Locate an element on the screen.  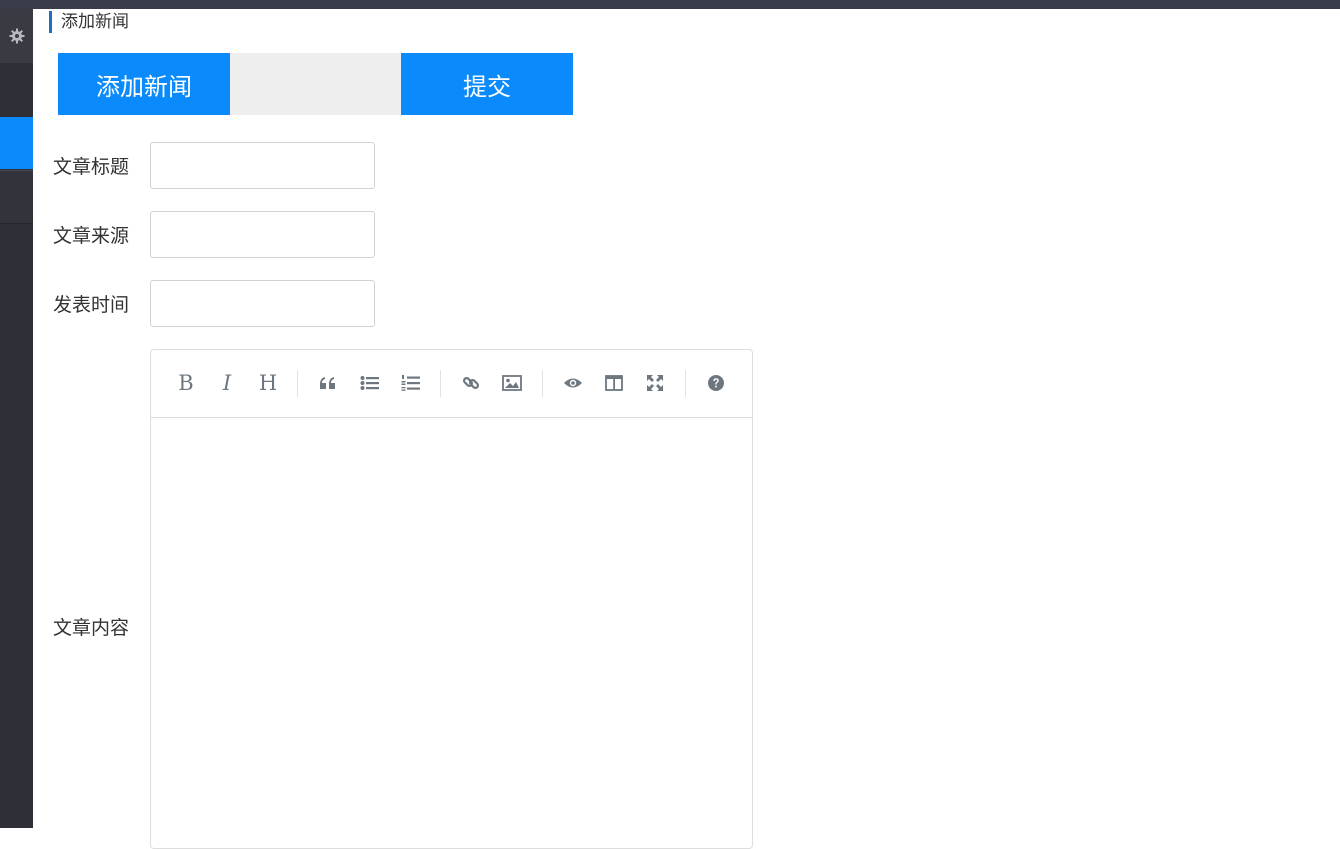
link-icon is located at coordinates (471, 383).